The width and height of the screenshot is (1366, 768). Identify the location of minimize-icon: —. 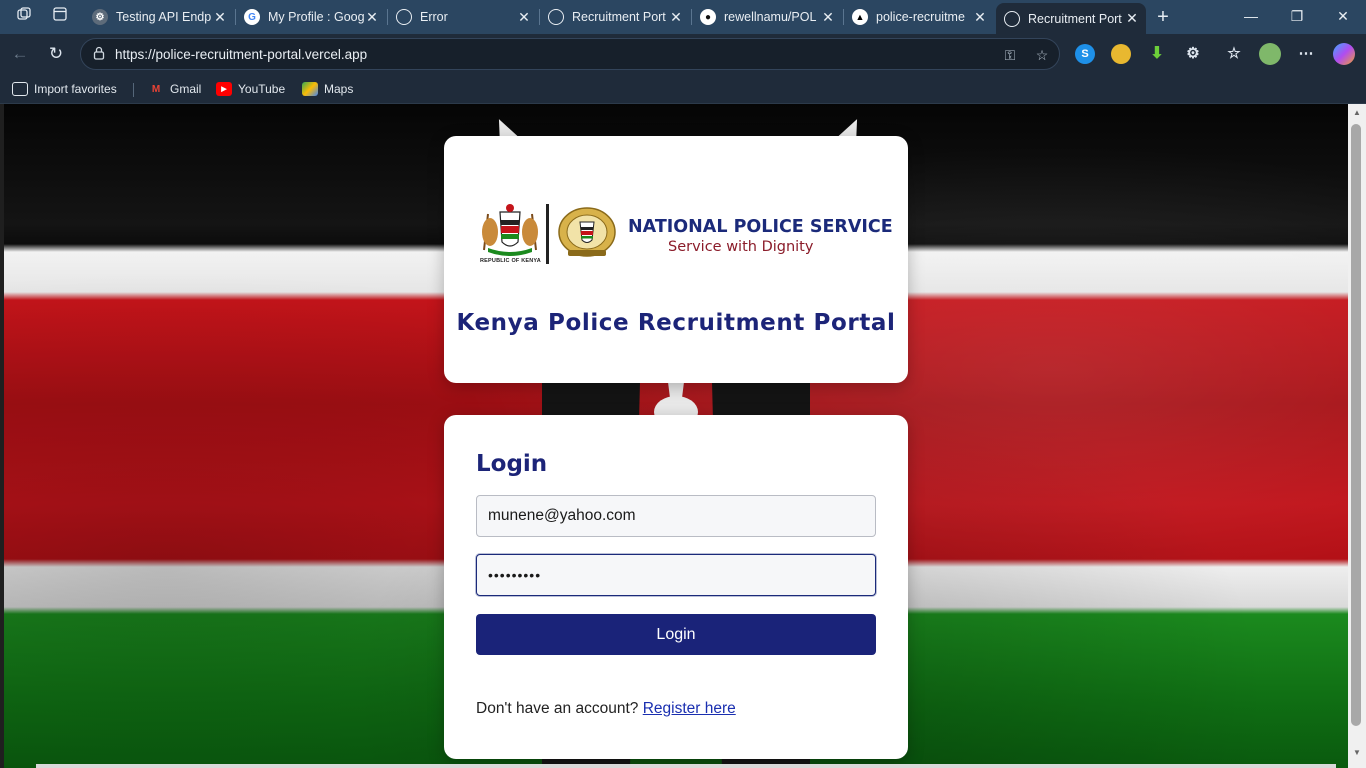
(1251, 16).